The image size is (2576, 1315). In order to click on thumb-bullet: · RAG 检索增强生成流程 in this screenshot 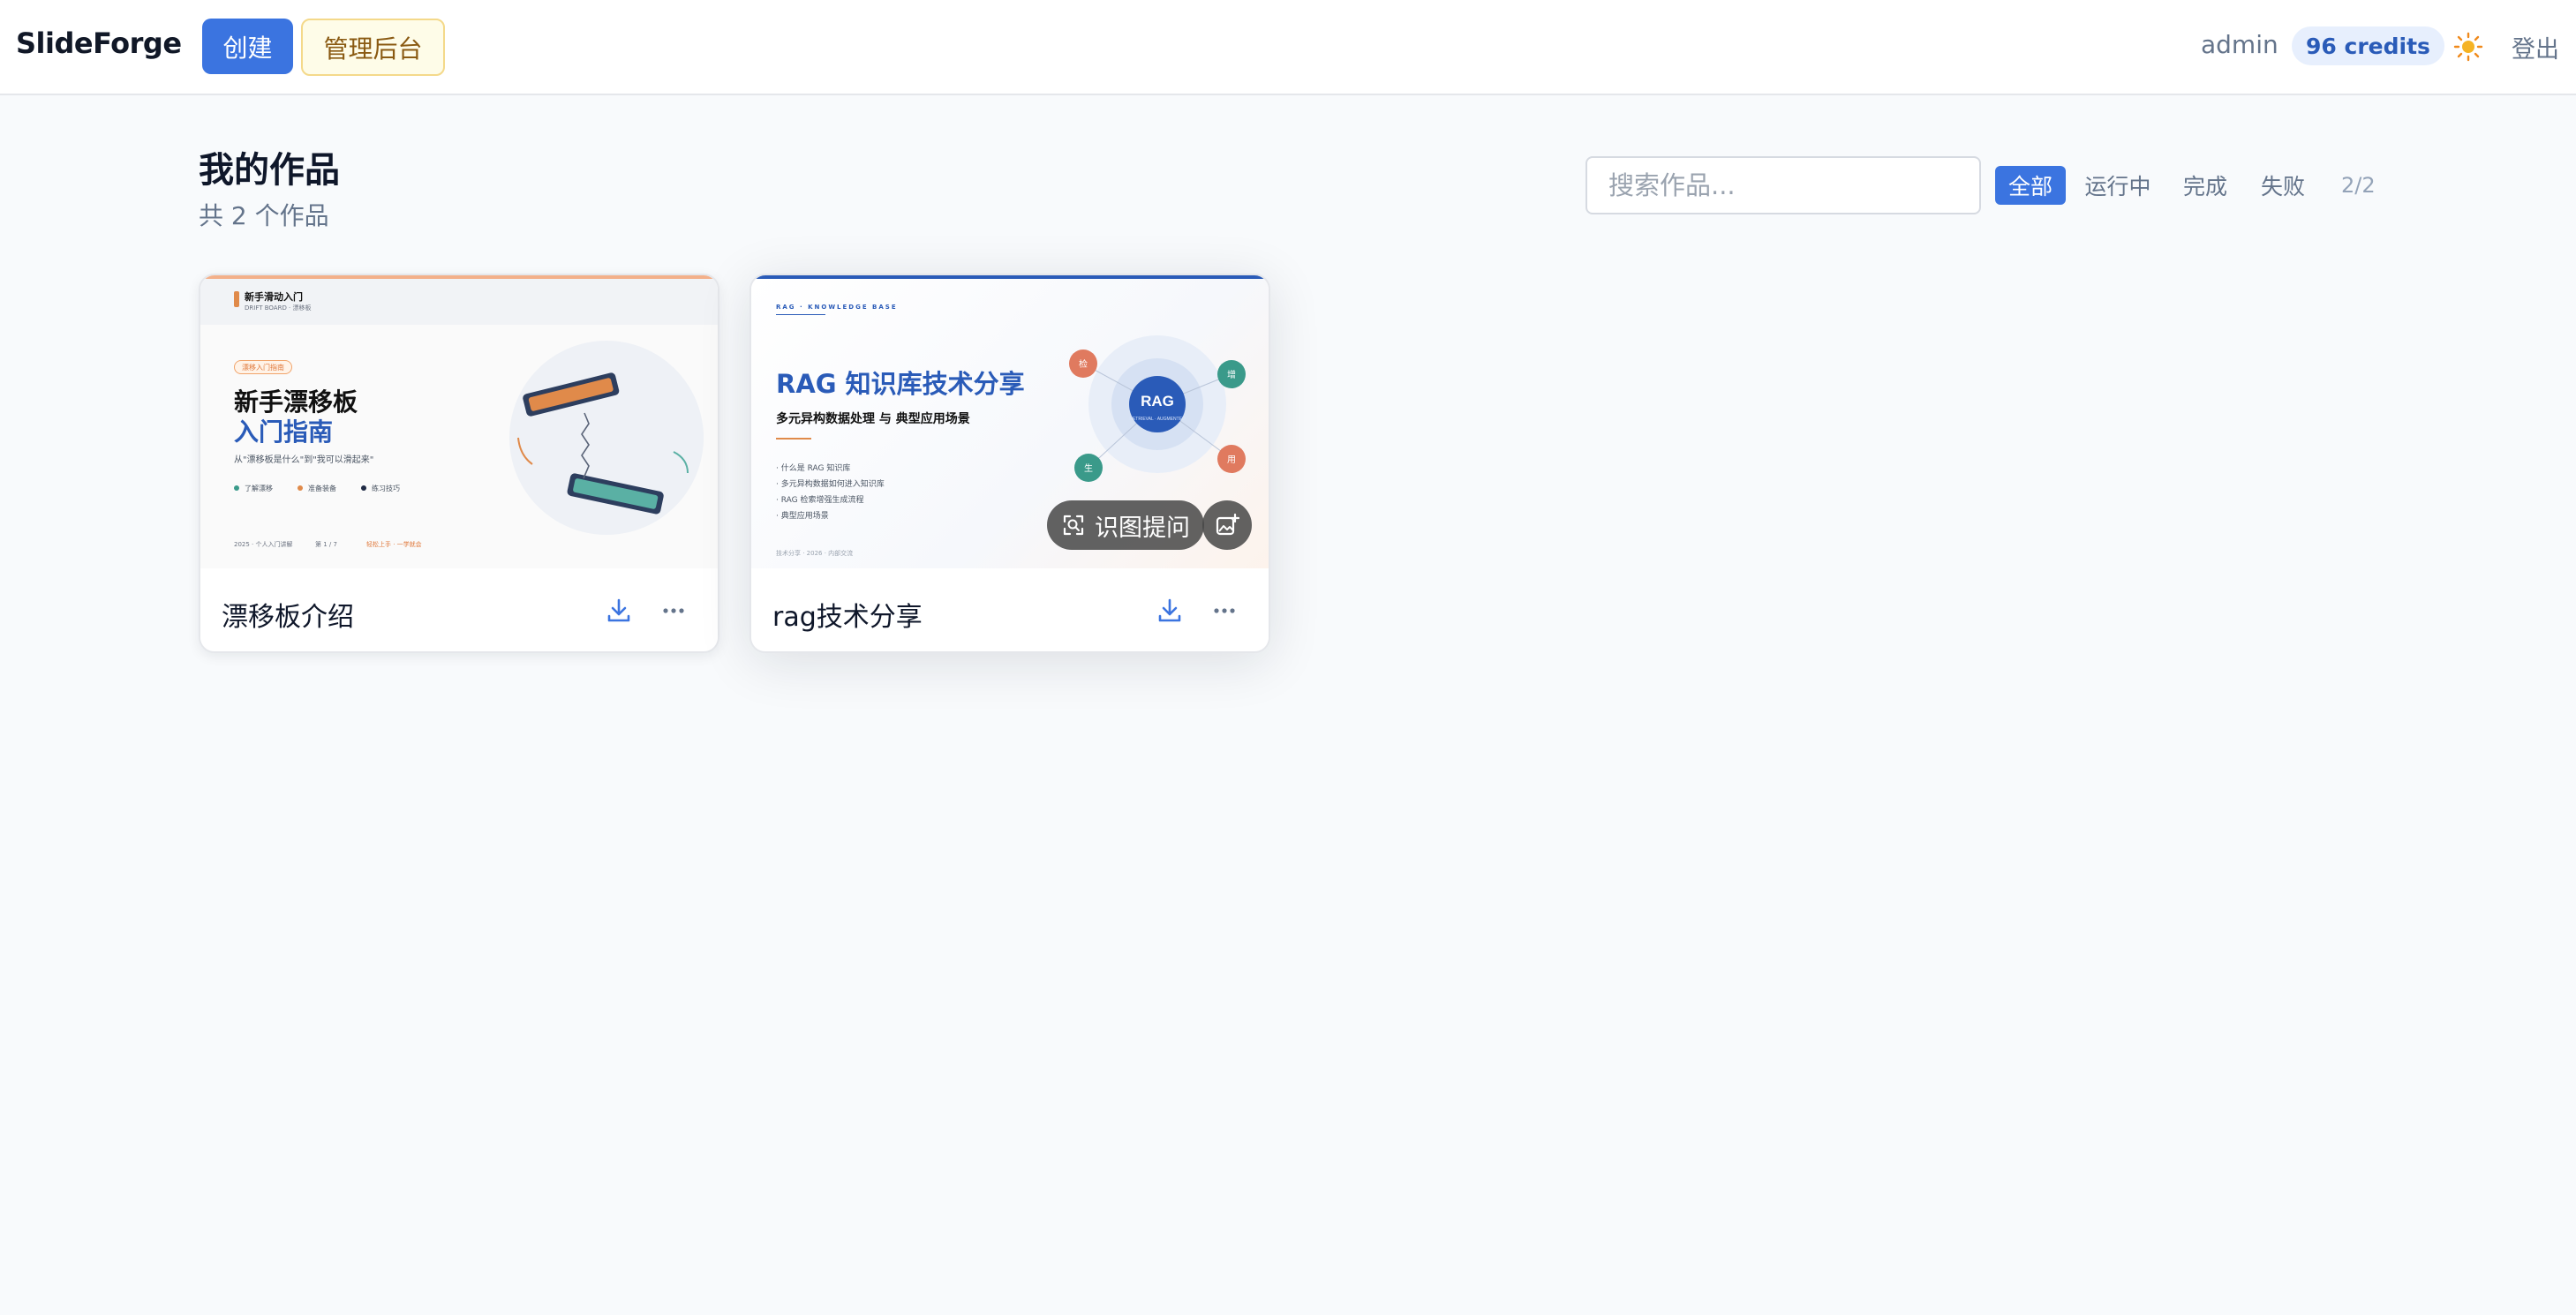, I will do `click(820, 500)`.